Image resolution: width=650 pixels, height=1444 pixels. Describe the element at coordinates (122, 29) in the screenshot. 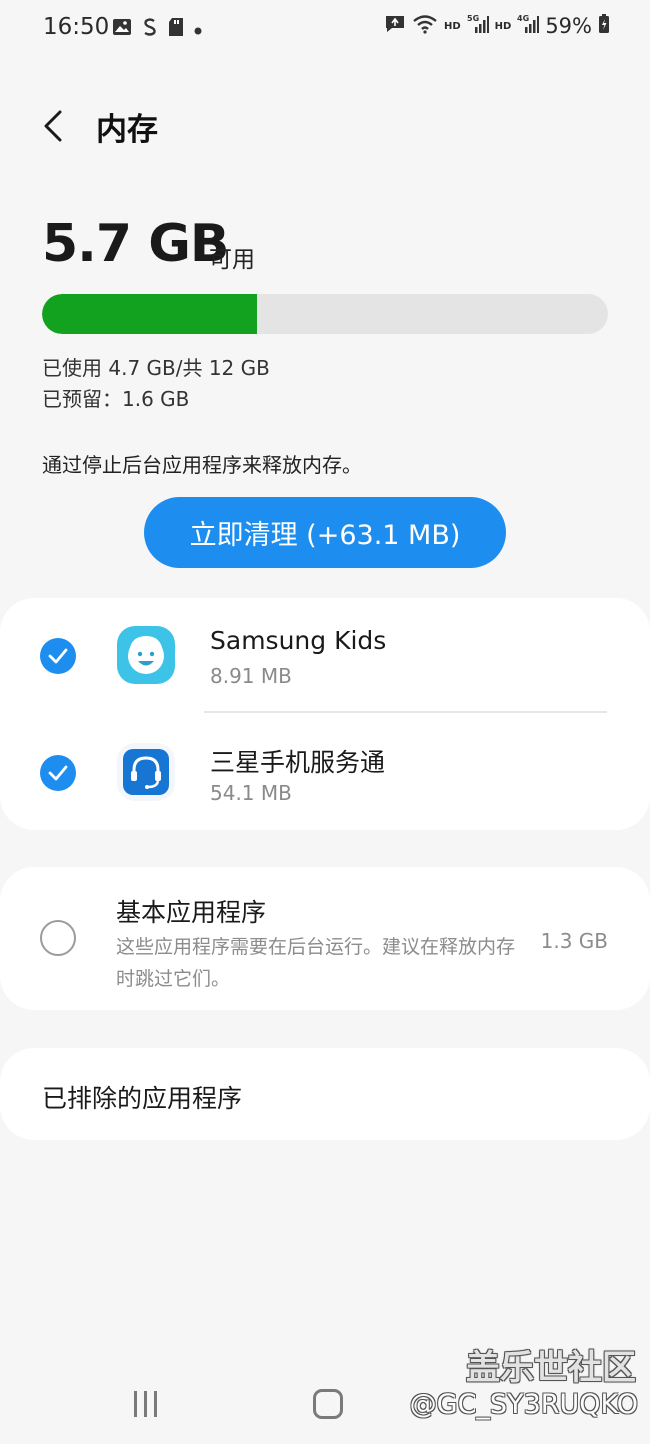

I see `image-icon` at that location.